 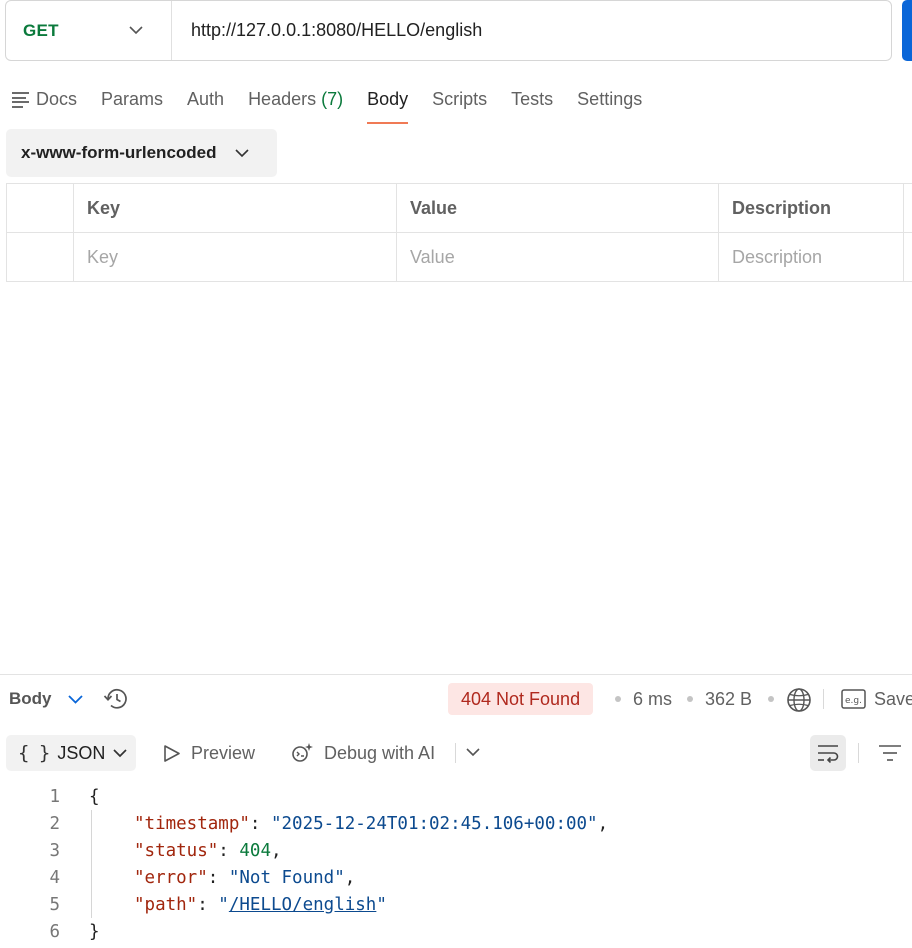 What do you see at coordinates (34, 753) in the screenshot?
I see `braces-icon: { }` at bounding box center [34, 753].